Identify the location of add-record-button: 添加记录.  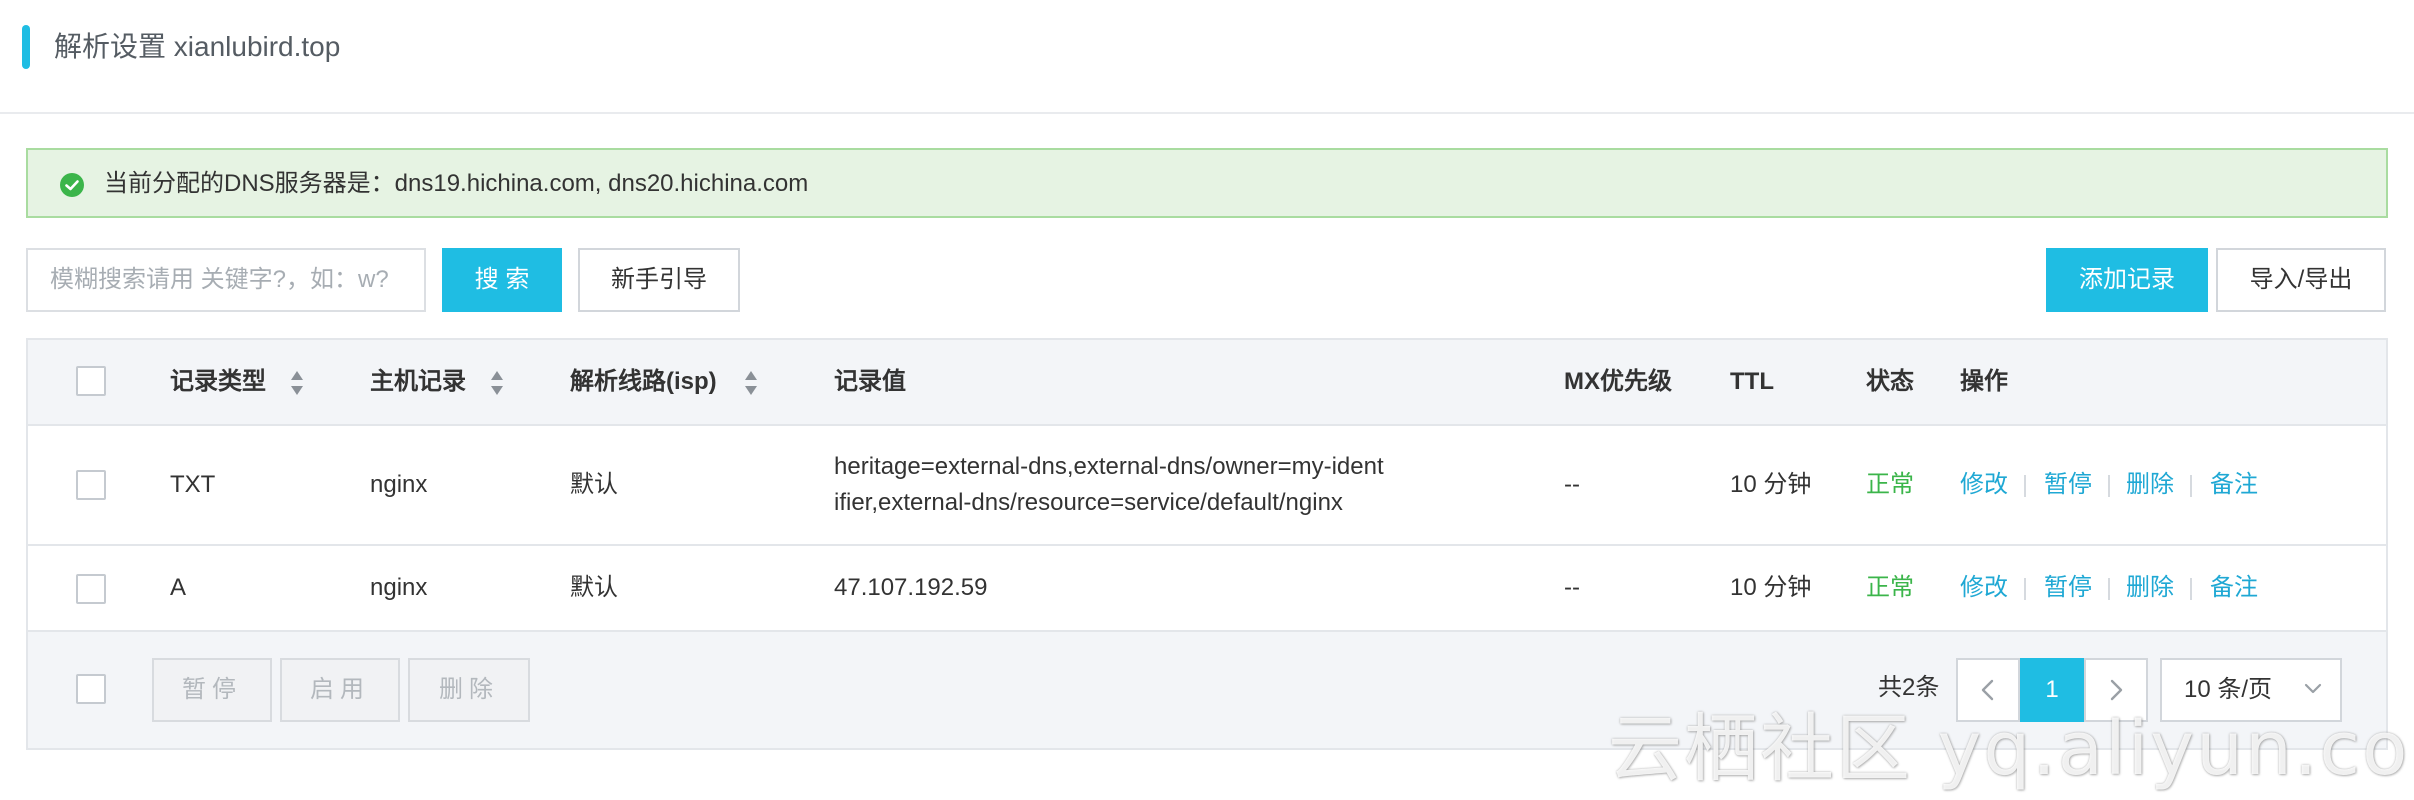
(2127, 280).